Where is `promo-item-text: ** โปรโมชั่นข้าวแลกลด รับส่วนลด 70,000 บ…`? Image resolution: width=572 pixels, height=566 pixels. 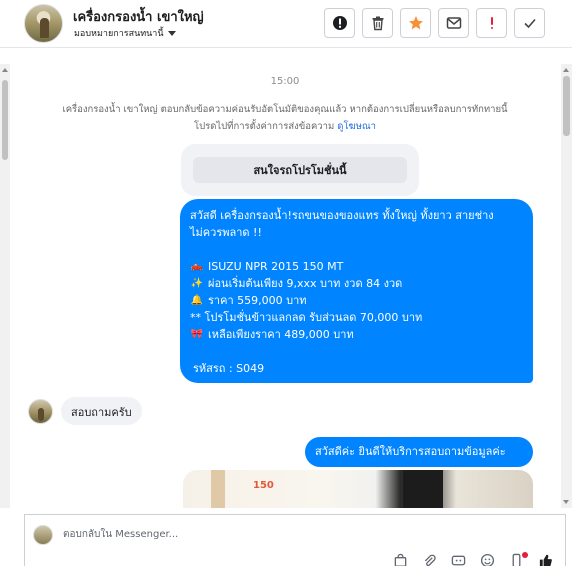
promo-item-text: ** โปรโมชั่นข้าวแลกลด รับส่วนลด 70,000 บ… is located at coordinates (306, 317).